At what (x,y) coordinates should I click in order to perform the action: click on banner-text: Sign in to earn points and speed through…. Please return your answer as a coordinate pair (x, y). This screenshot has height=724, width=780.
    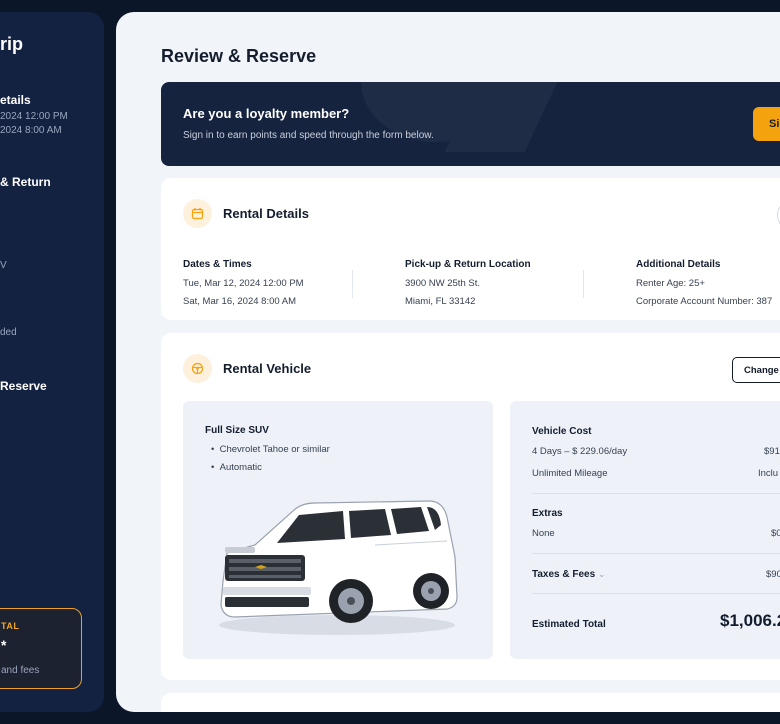
    Looking at the image, I should click on (308, 135).